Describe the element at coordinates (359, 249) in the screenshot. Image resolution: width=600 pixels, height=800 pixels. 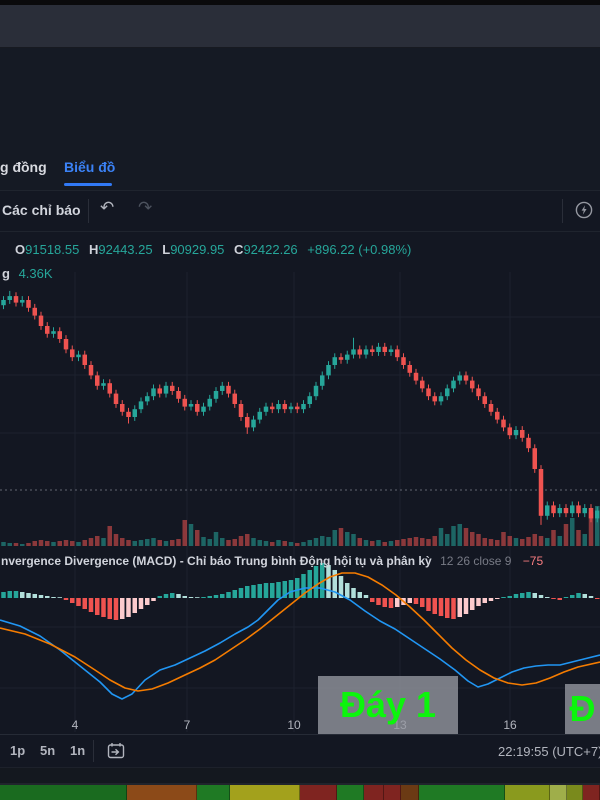
I see `change-value: +896.22 (+0.98%)` at that location.